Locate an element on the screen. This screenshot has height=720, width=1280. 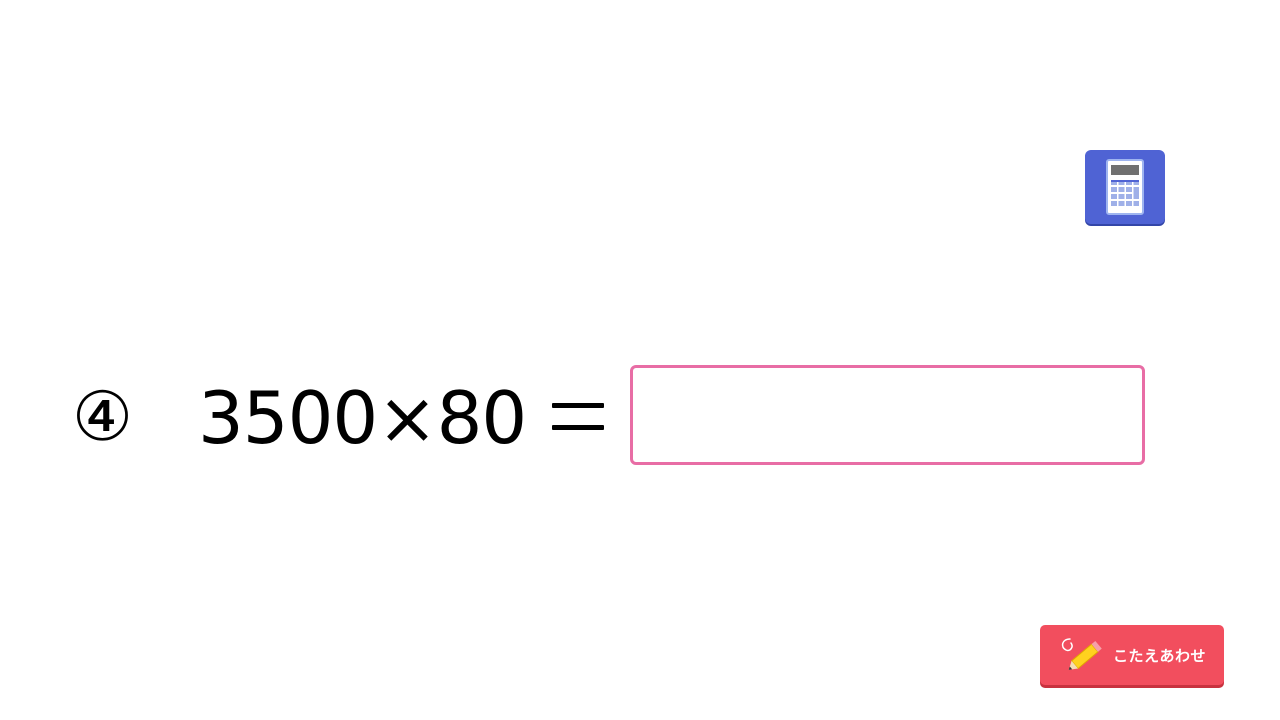
problem-expression: 3500×80 is located at coordinates (362, 418).